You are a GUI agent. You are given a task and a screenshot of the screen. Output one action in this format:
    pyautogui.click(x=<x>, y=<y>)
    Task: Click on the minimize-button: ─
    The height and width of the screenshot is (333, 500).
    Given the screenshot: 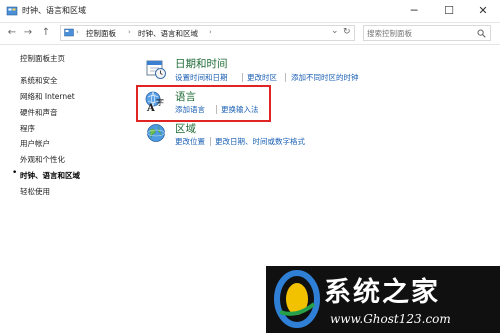 What is the action you would take?
    pyautogui.click(x=414, y=11)
    